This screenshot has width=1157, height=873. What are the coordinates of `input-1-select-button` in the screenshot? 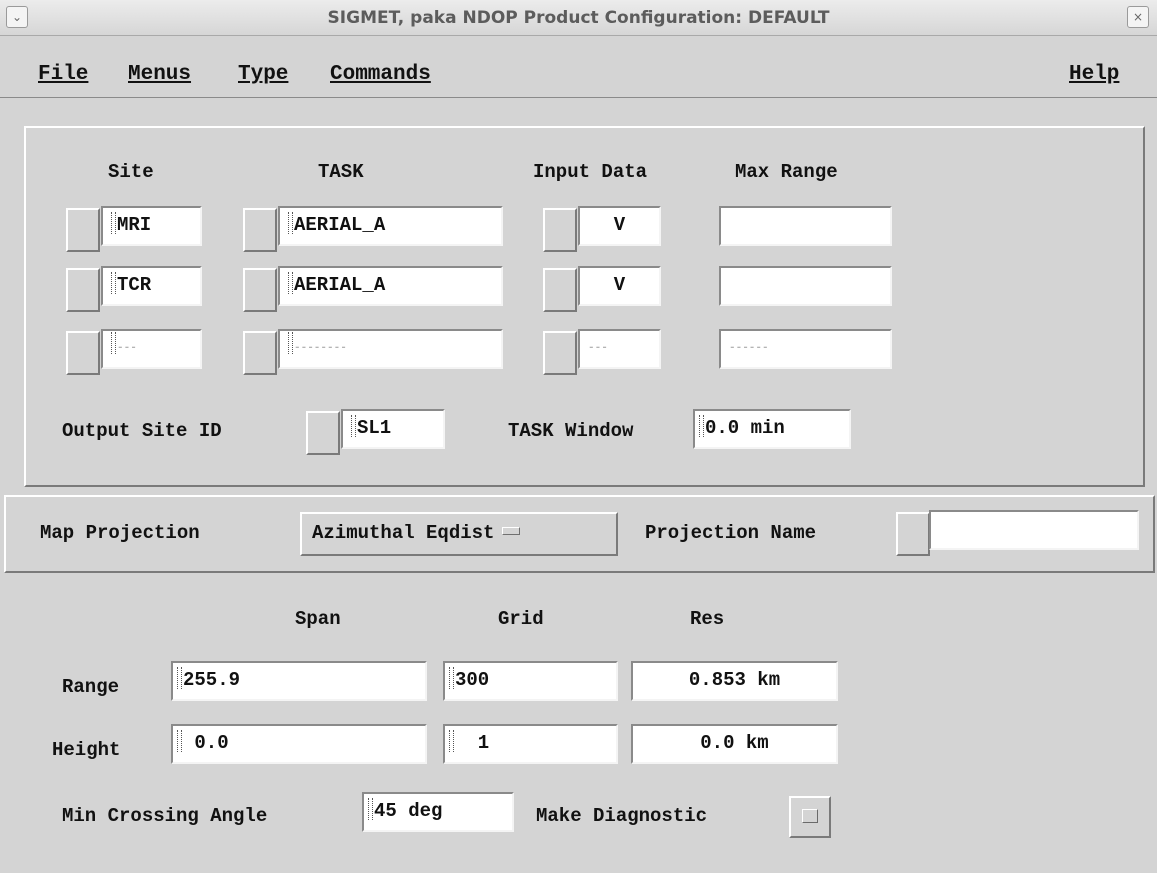 It's located at (560, 230).